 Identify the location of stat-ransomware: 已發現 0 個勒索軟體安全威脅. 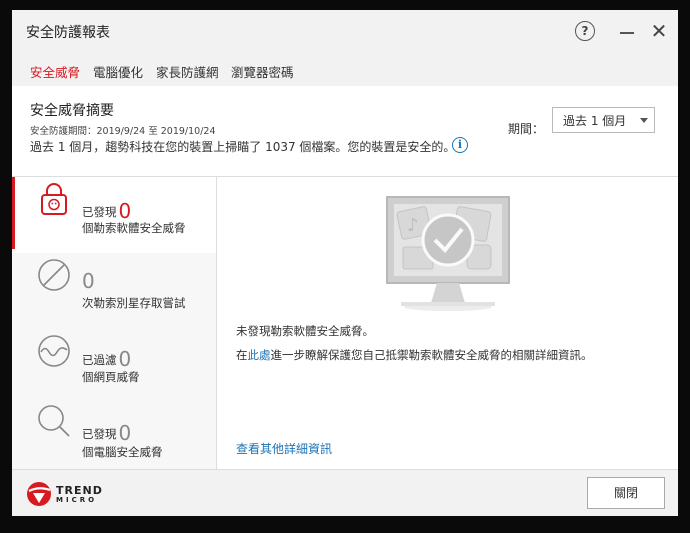
(114, 215).